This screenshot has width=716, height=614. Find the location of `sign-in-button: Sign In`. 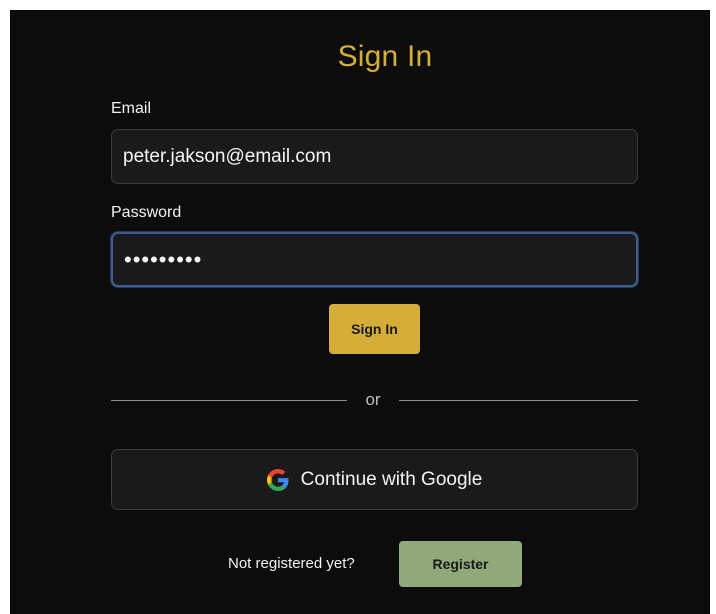

sign-in-button: Sign In is located at coordinates (374, 329).